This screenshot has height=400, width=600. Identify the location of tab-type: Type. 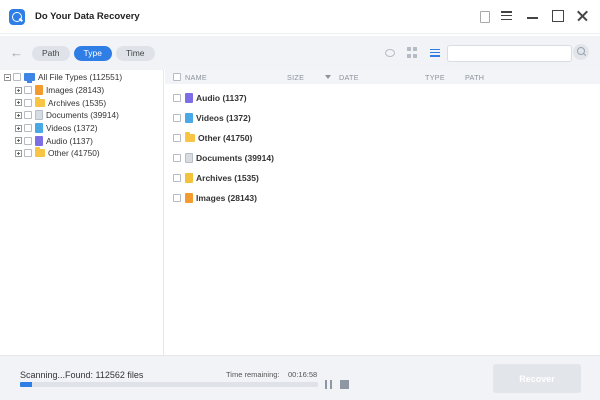
(92, 53).